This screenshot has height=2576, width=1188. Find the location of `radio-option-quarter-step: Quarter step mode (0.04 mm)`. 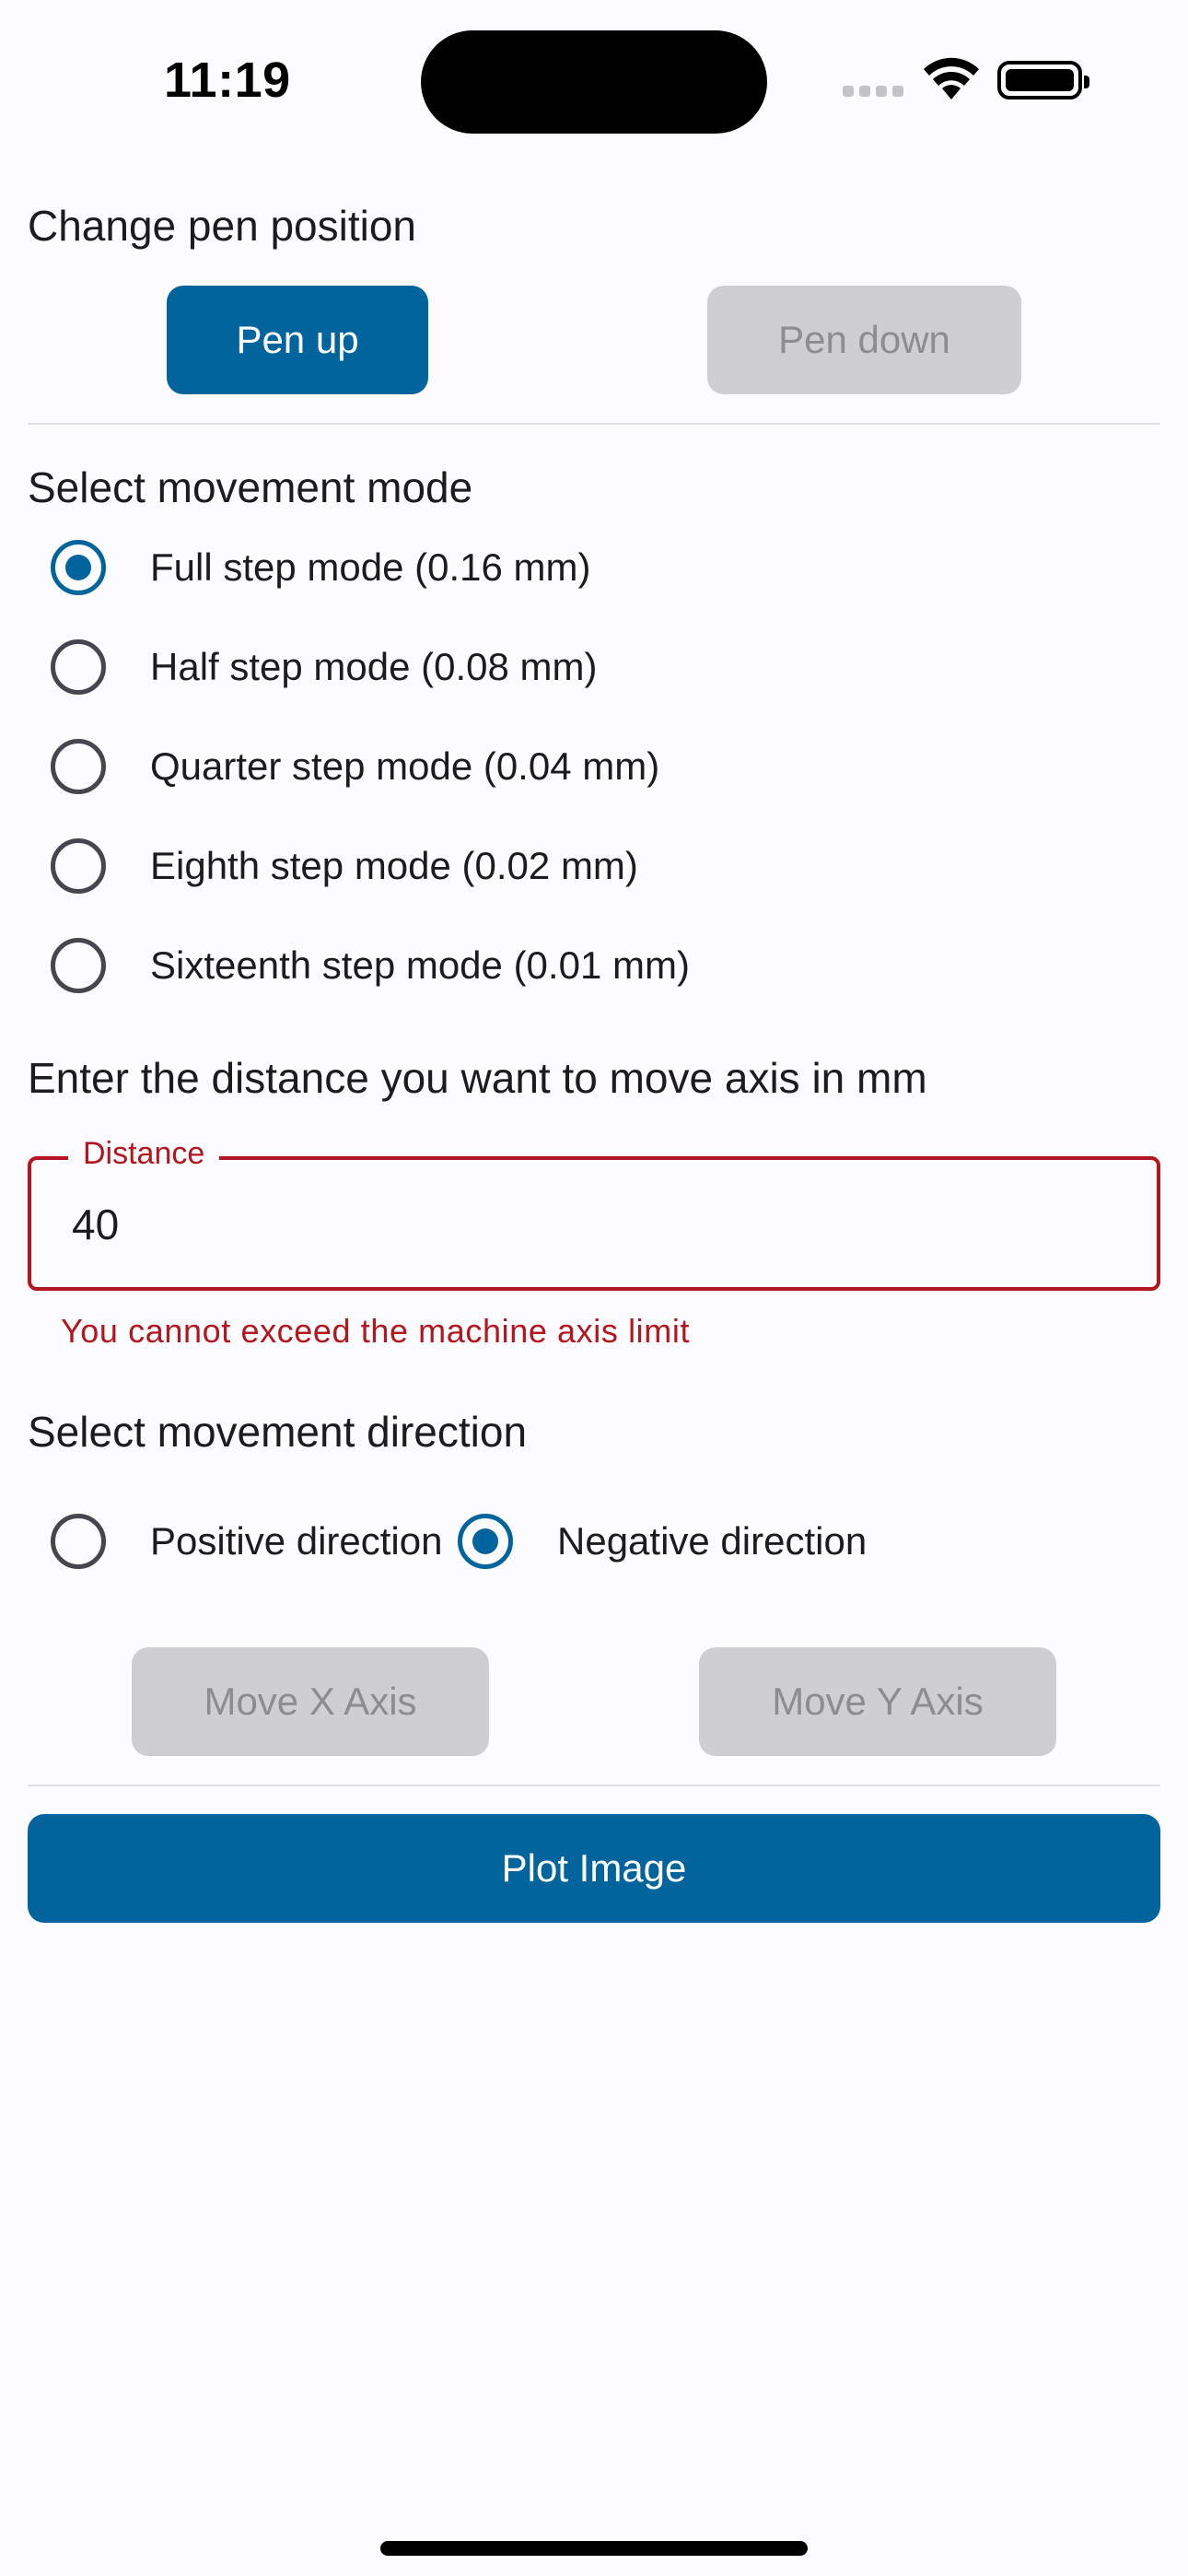

radio-option-quarter-step: Quarter step mode (0.04 mm) is located at coordinates (355, 766).